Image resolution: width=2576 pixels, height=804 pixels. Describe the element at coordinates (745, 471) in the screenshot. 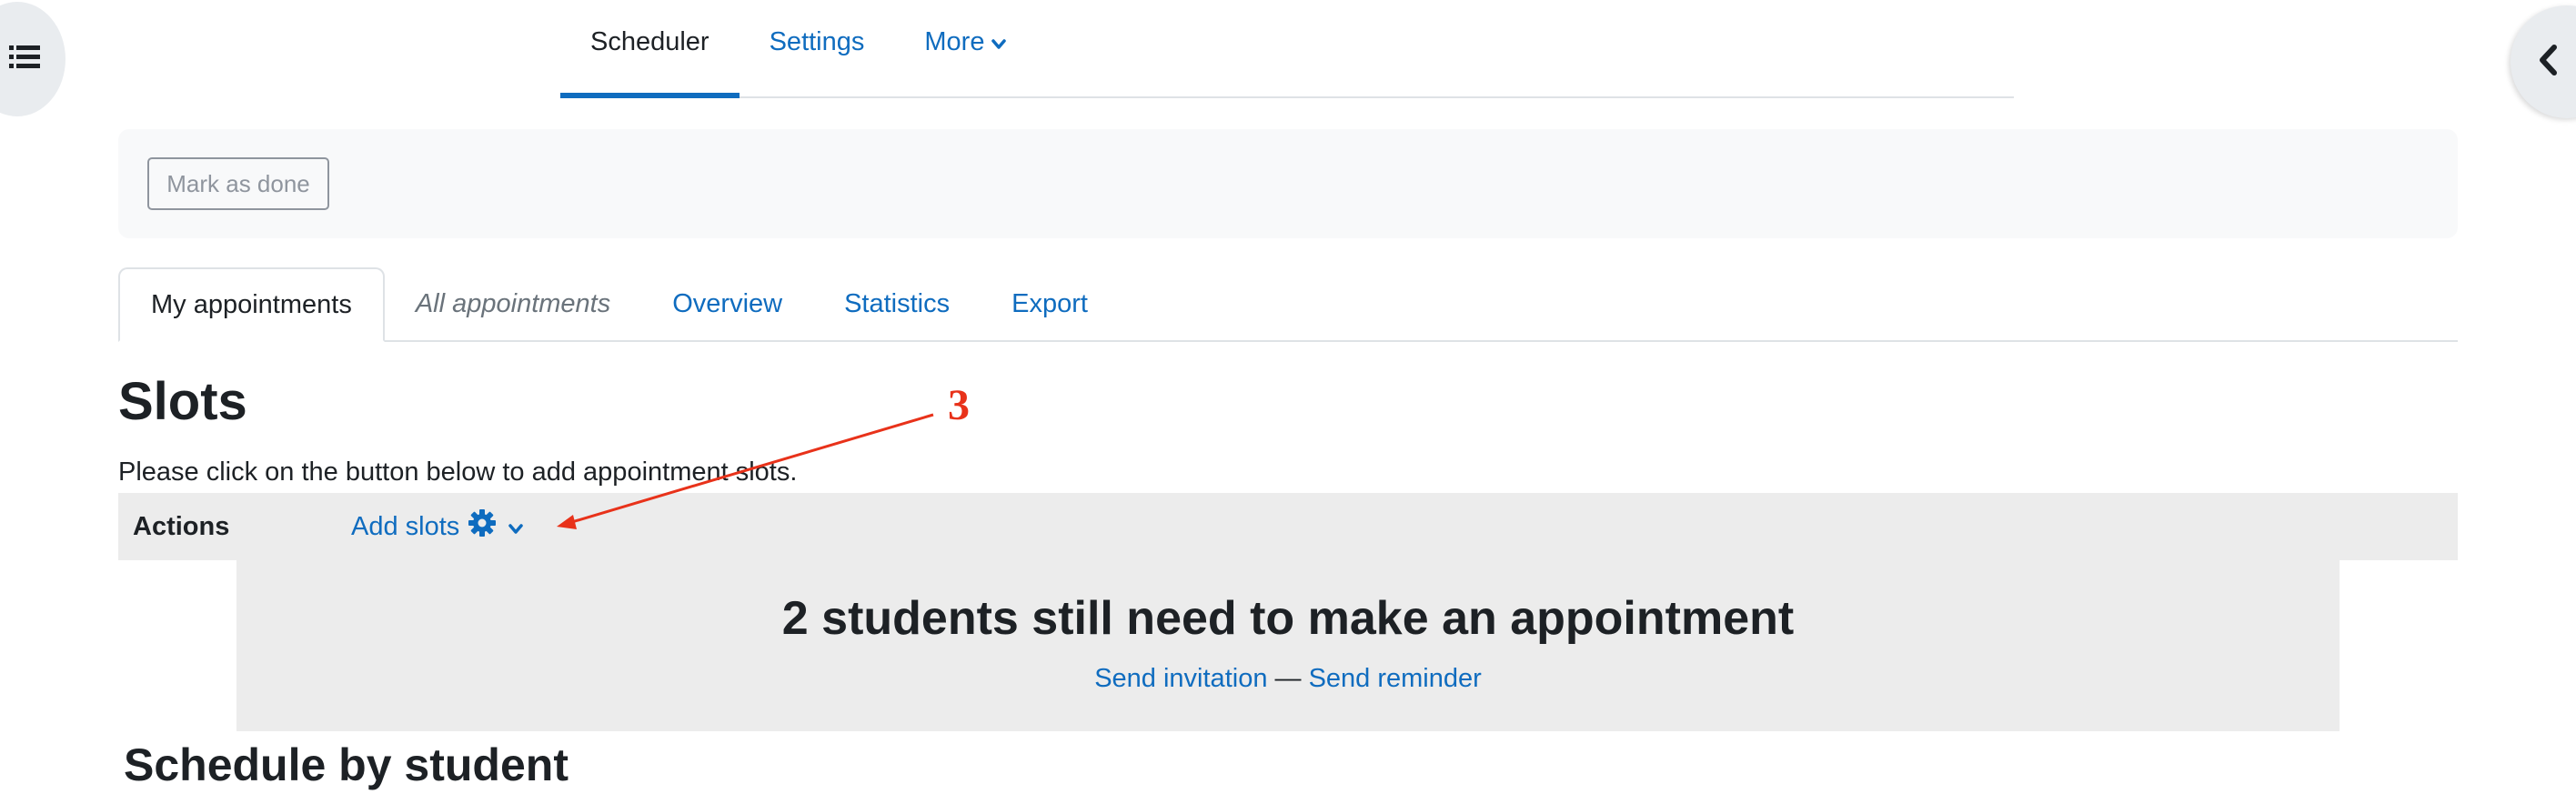

I see `annotation-arrow` at that location.